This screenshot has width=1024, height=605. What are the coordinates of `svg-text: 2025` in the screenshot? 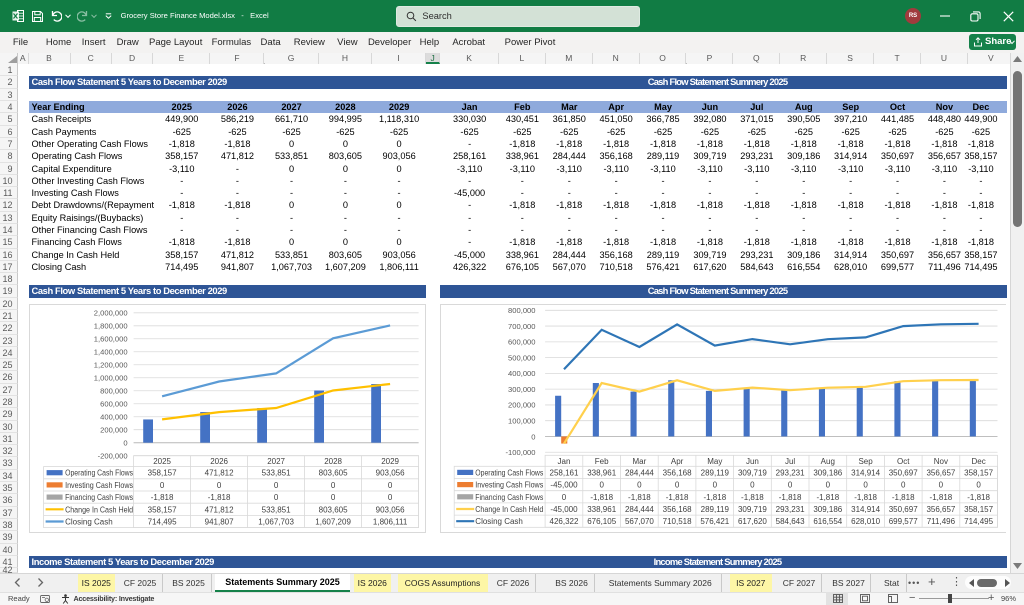 It's located at (162, 461).